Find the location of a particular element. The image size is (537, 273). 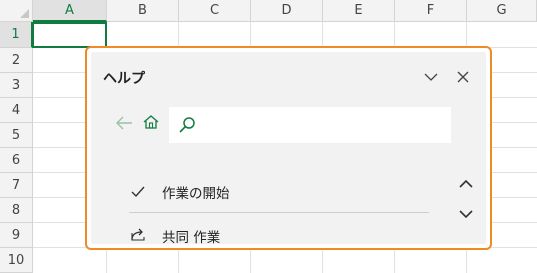

column-header-e: E is located at coordinates (359, 11).